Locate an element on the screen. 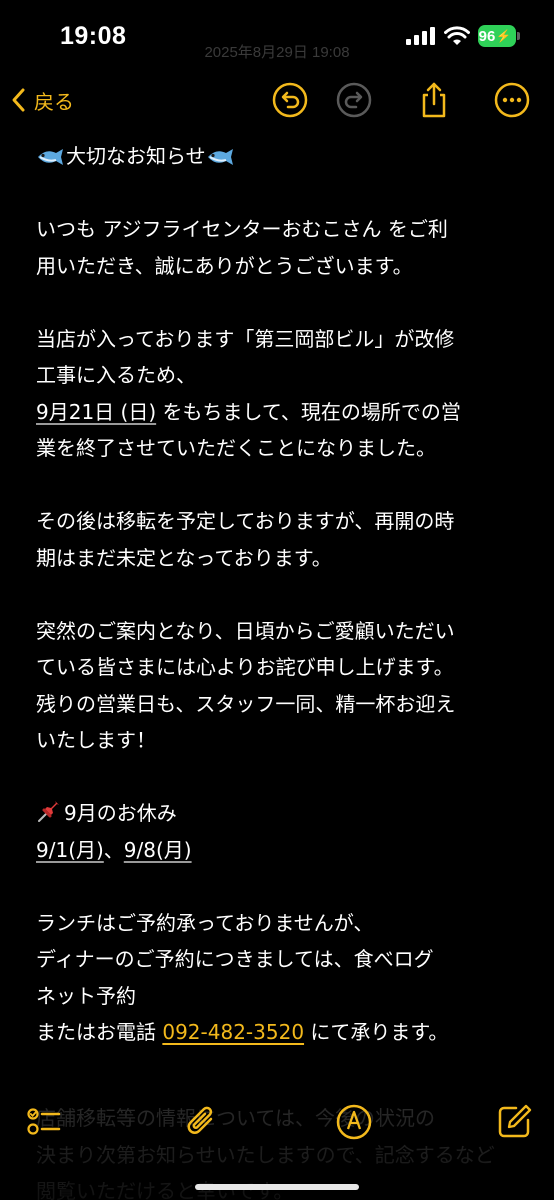  note-text: ディナーのご予約につきましては、食べログ is located at coordinates (235, 959).